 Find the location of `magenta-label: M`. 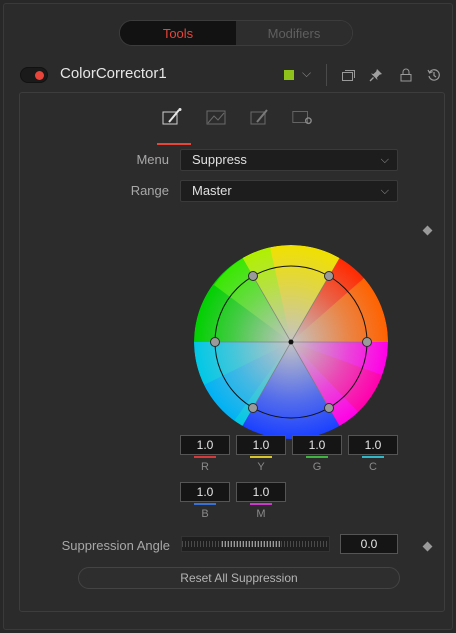

magenta-label: M is located at coordinates (261, 514).